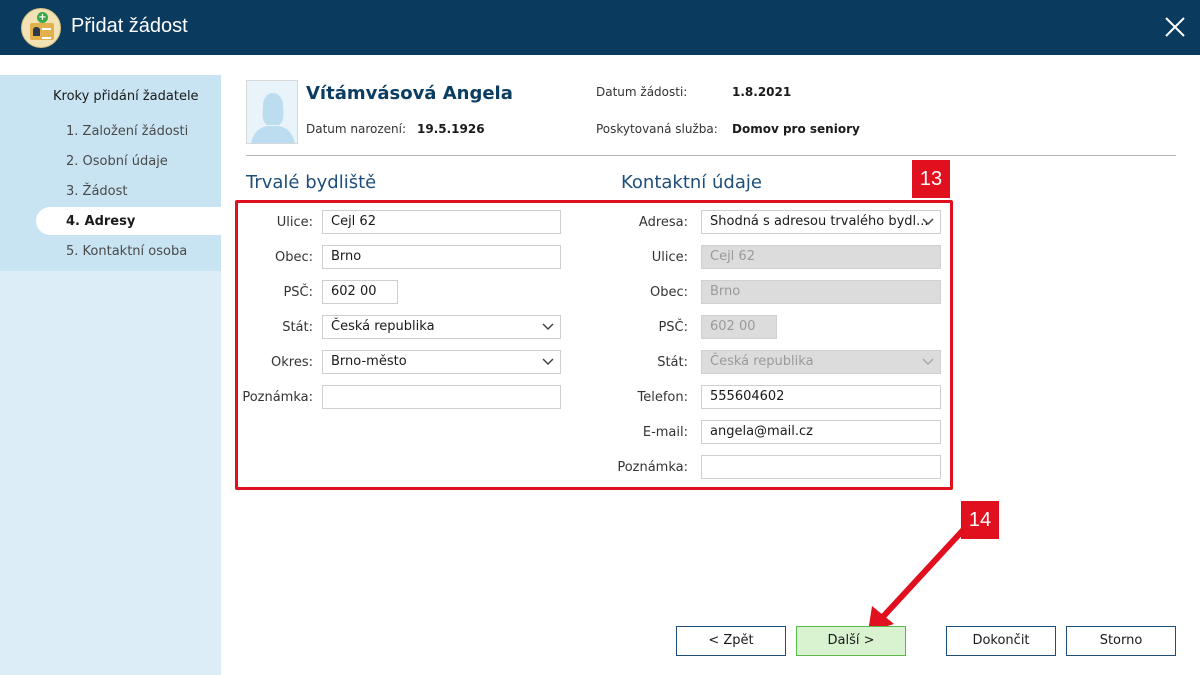 The height and width of the screenshot is (675, 1200). Describe the element at coordinates (1001, 641) in the screenshot. I see `finish-button: Dokončit` at that location.